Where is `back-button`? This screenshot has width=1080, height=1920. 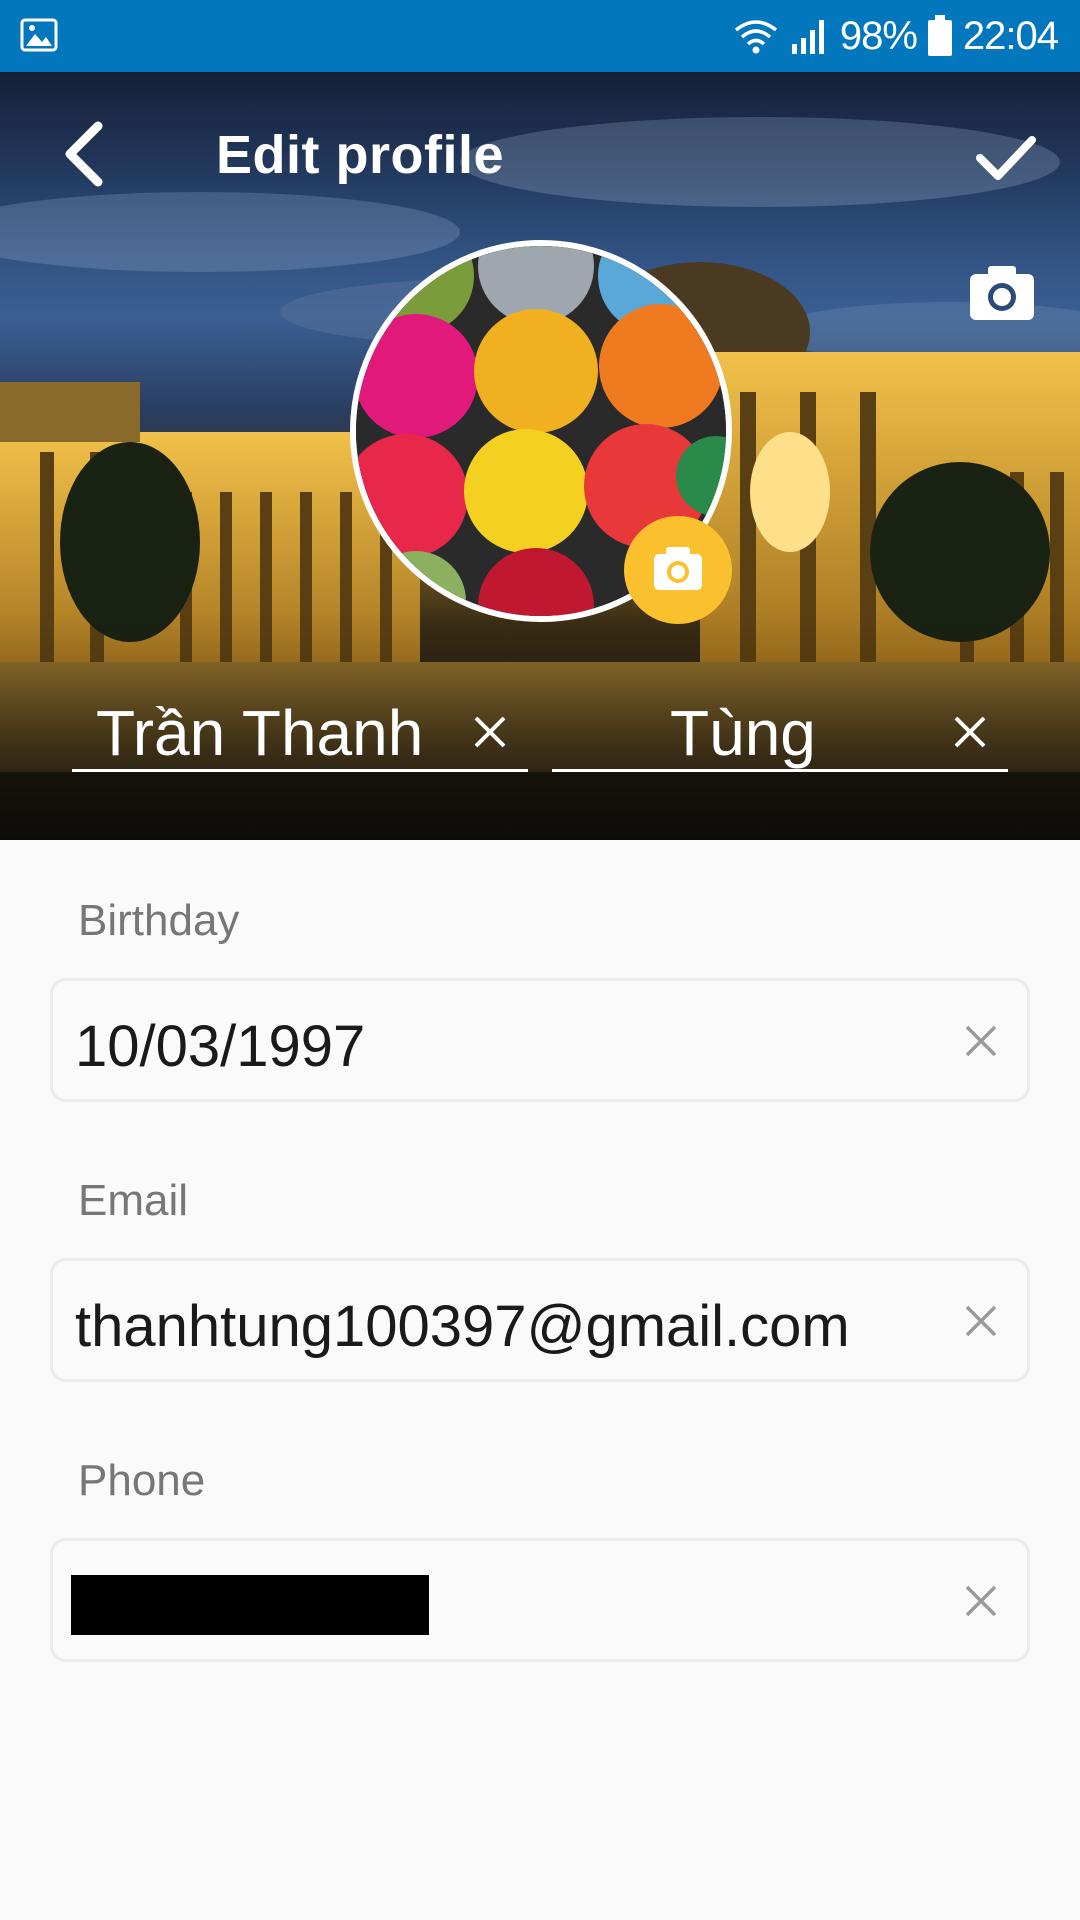
back-button is located at coordinates (88, 154).